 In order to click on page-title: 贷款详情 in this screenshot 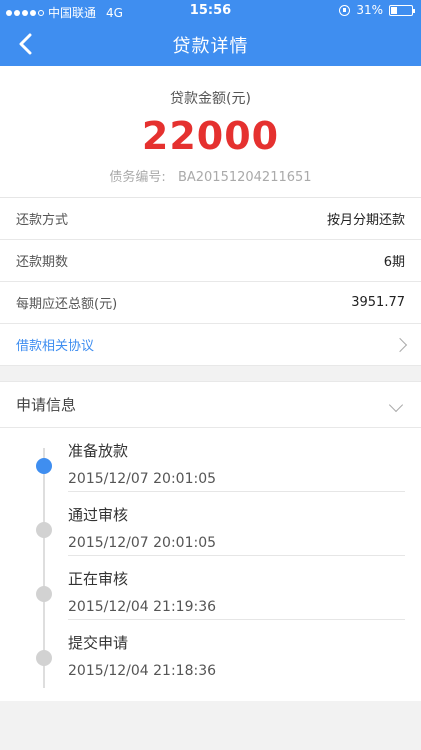, I will do `click(210, 46)`.